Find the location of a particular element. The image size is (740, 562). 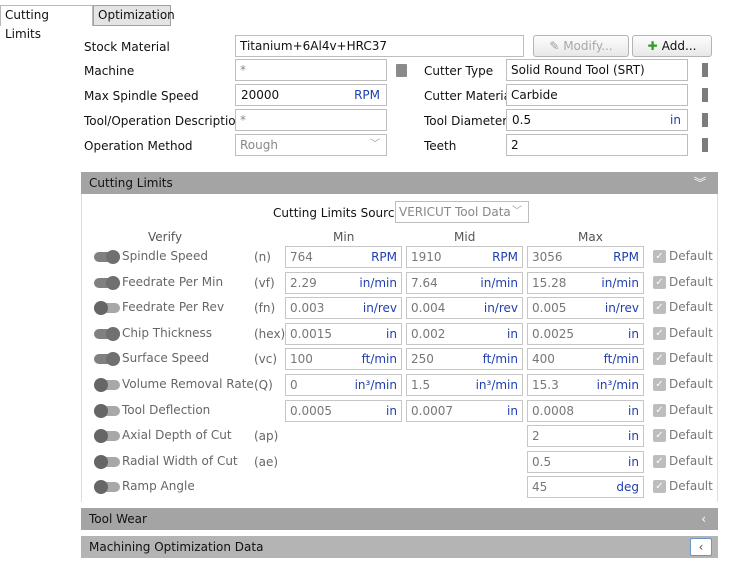

mid-unit: ft/min is located at coordinates (500, 359).